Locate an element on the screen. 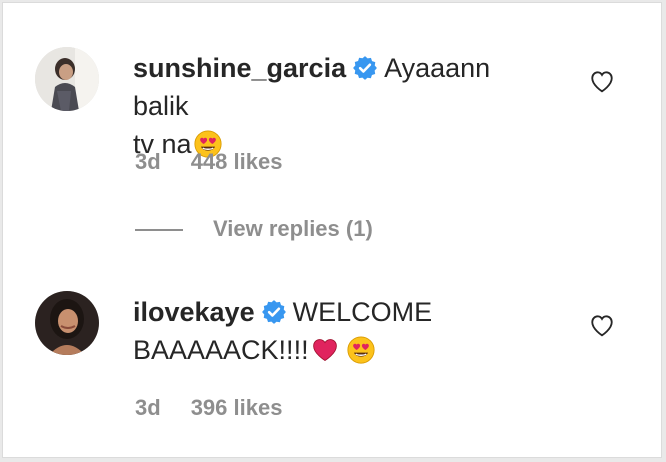 Image resolution: width=666 pixels, height=462 pixels. replies-divider is located at coordinates (159, 230).